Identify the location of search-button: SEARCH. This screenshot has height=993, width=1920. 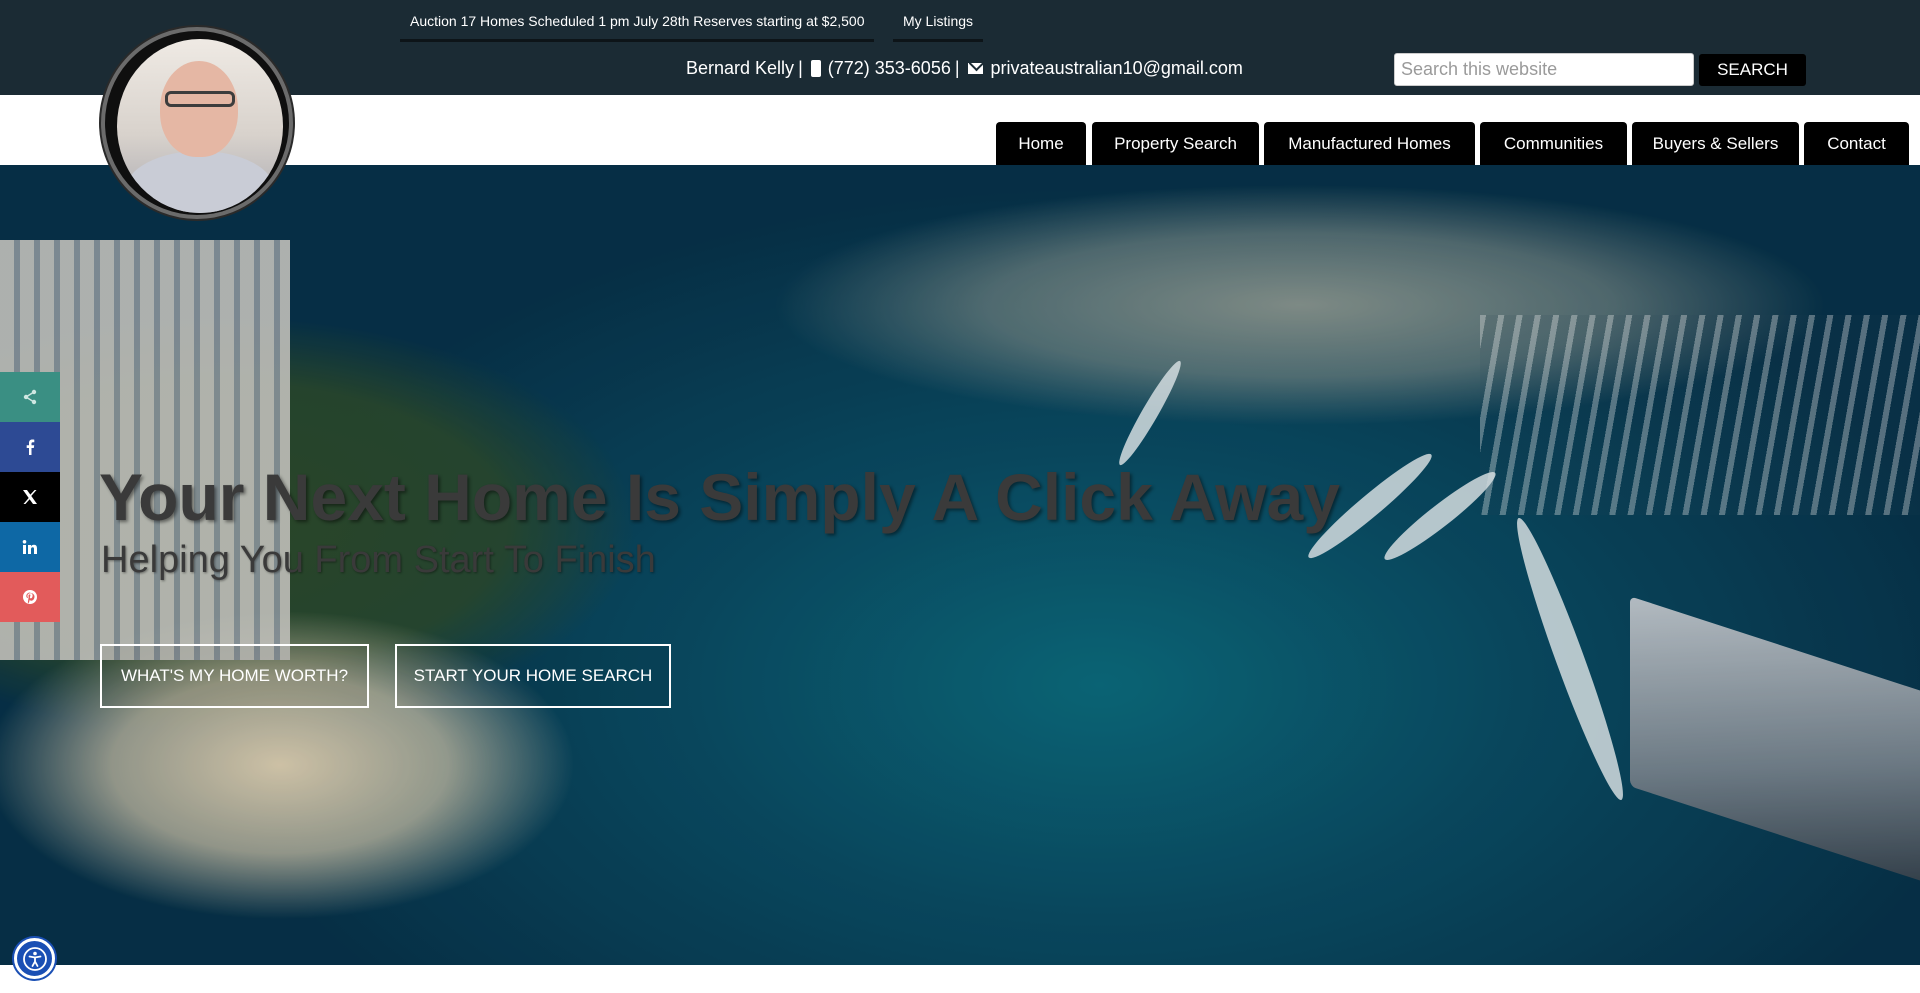
(1752, 70).